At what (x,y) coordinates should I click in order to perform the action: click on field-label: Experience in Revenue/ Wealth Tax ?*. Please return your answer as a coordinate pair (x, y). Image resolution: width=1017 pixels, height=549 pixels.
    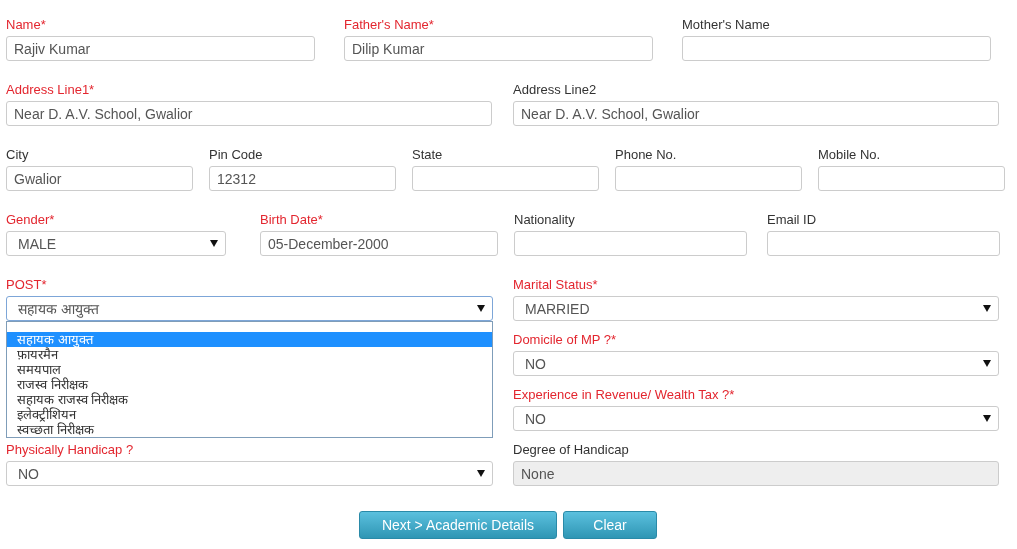
    Looking at the image, I should click on (624, 394).